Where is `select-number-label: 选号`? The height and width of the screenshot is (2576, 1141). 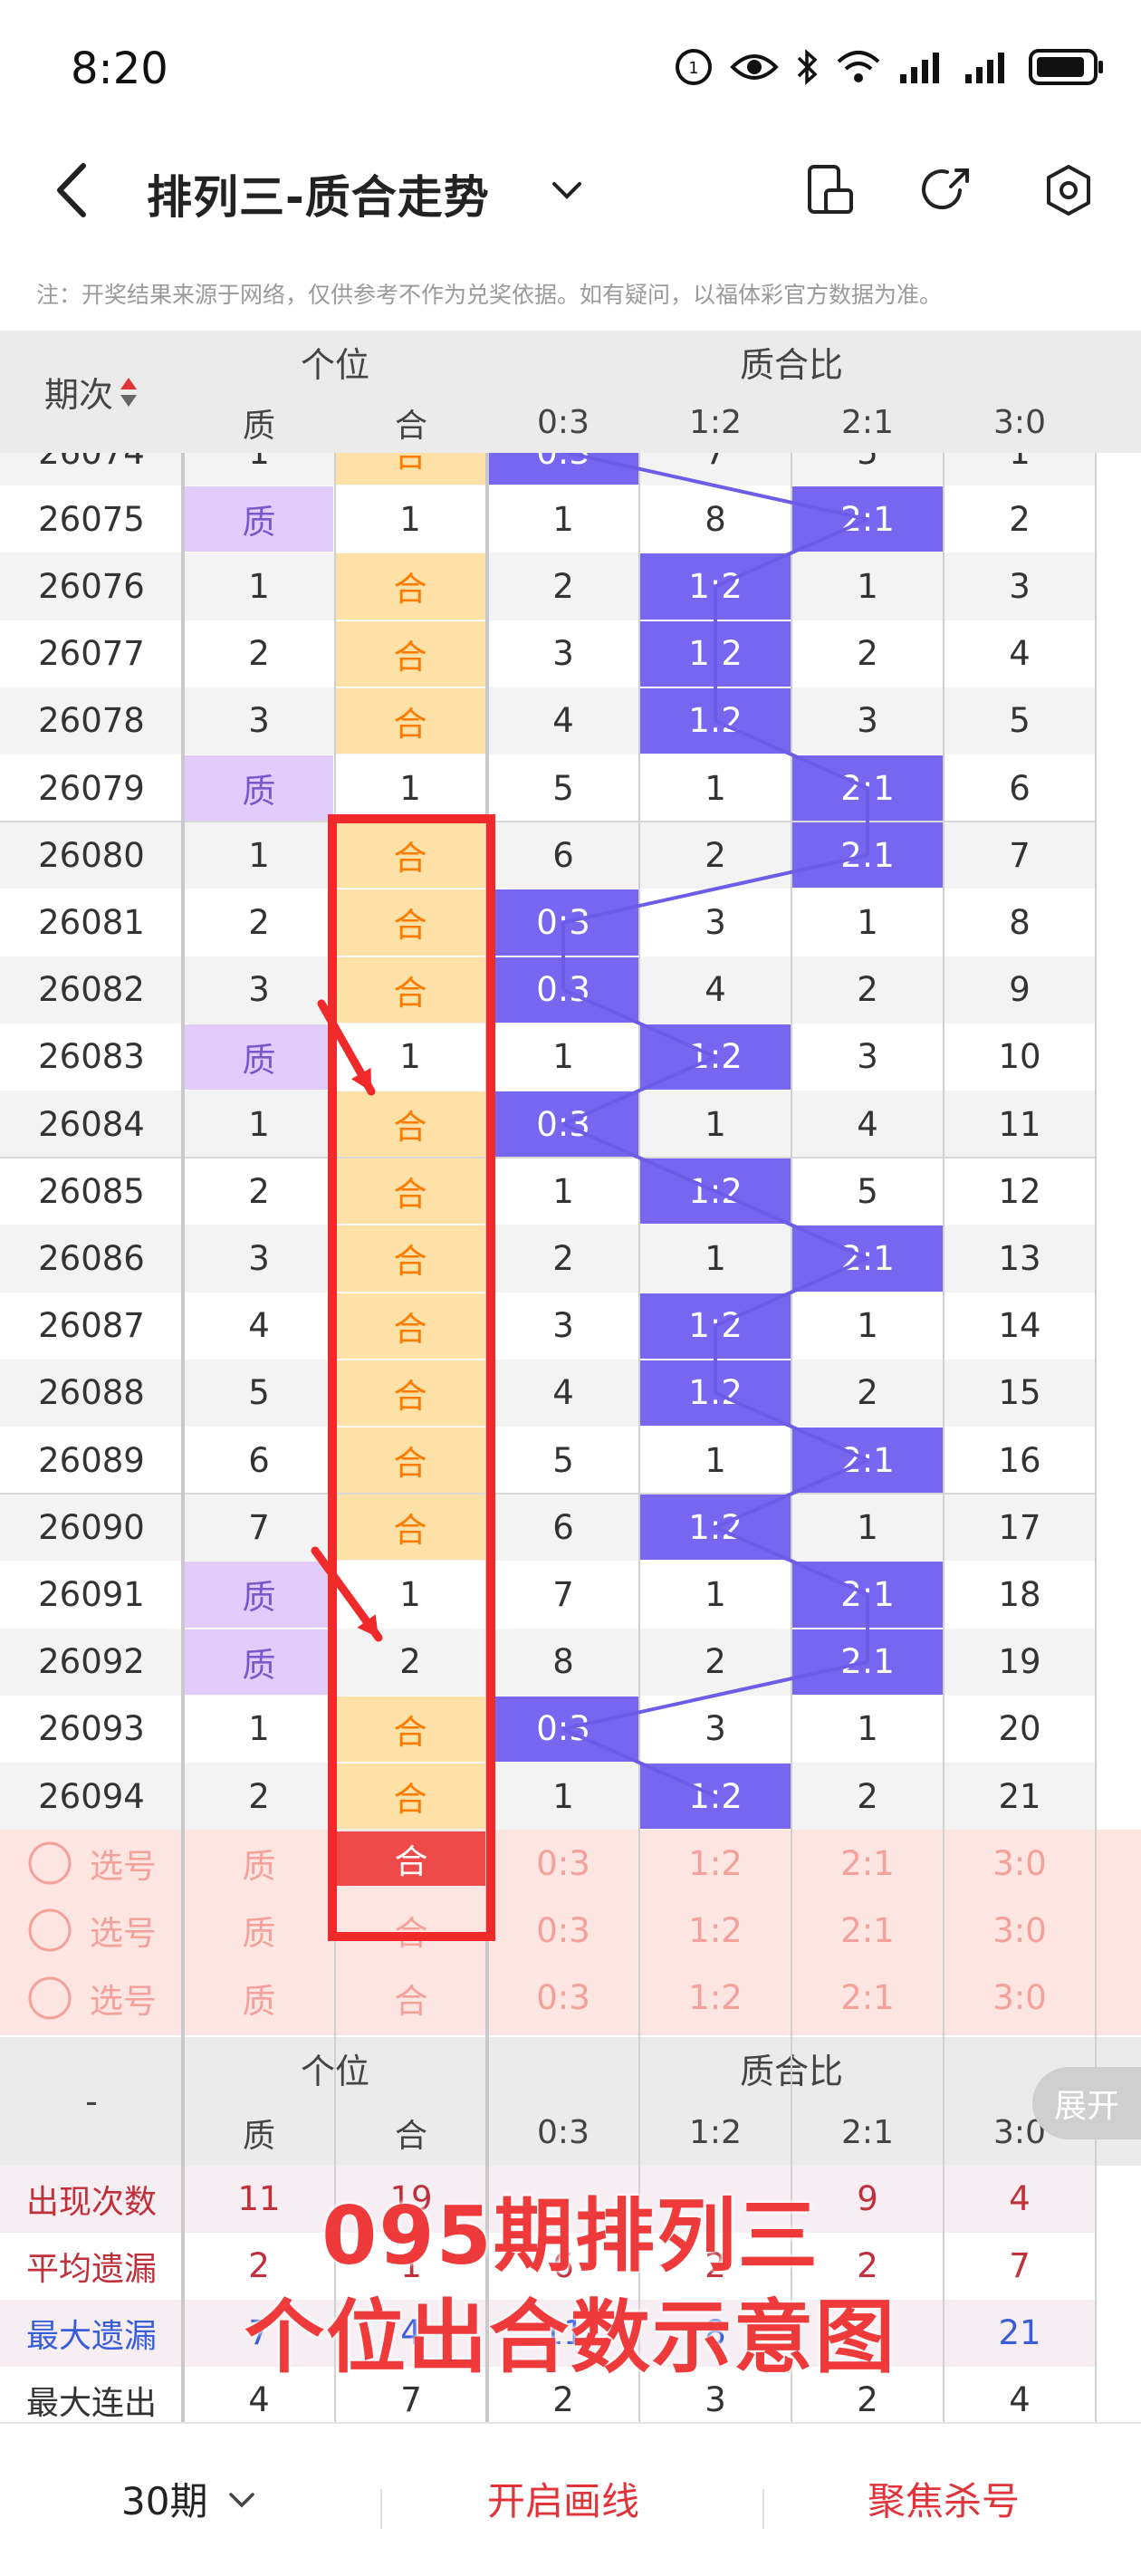 select-number-label: 选号 is located at coordinates (124, 1934).